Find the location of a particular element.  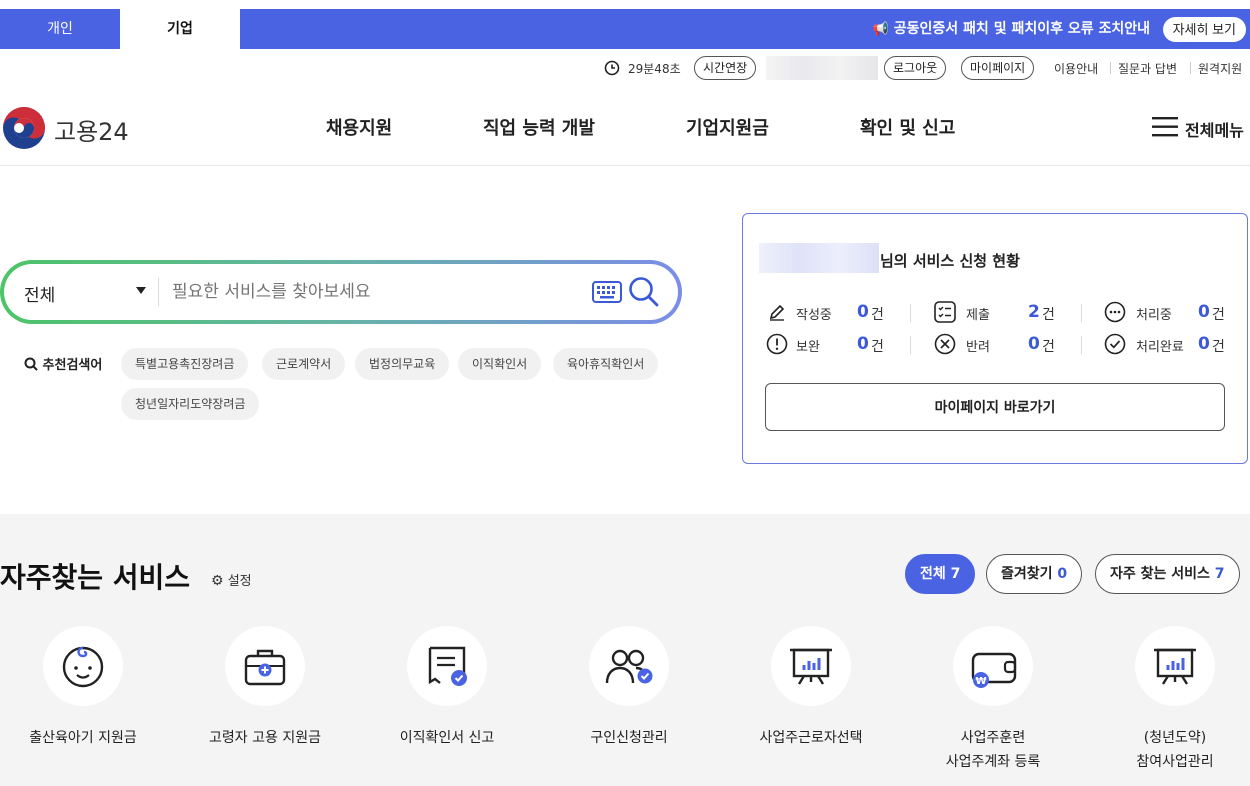

top-bar: 개인 기업 📢 공동인증서 패치 및 패치이후 오류 조치안내 자세히 보기 is located at coordinates (625, 29).